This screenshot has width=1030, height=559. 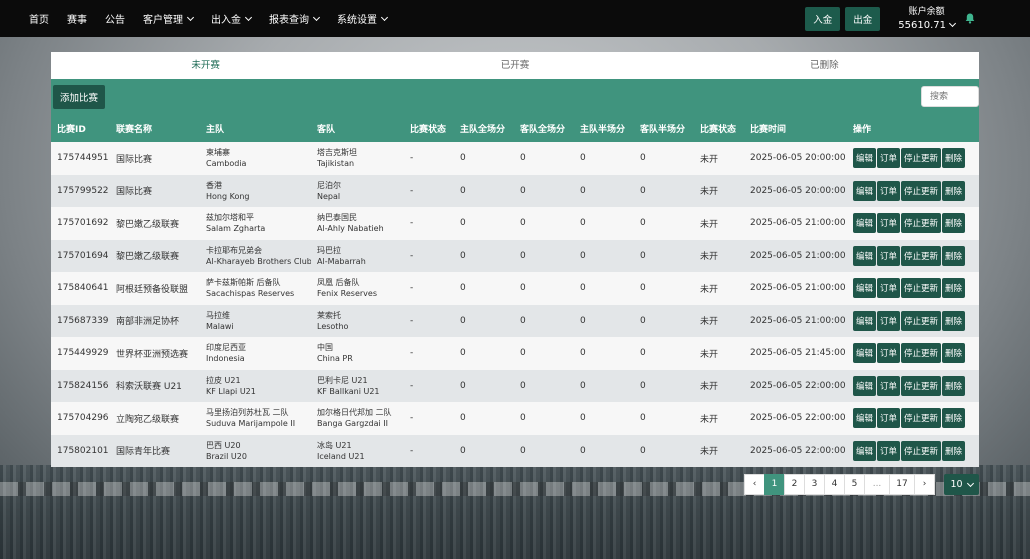 What do you see at coordinates (961, 484) in the screenshot?
I see `page-size-select: 10` at bounding box center [961, 484].